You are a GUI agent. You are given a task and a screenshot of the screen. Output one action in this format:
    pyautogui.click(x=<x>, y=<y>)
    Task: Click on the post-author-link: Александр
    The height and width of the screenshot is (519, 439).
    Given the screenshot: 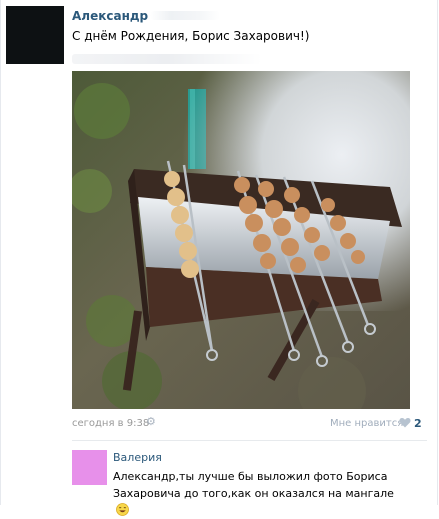 What is the action you would take?
    pyautogui.click(x=110, y=16)
    